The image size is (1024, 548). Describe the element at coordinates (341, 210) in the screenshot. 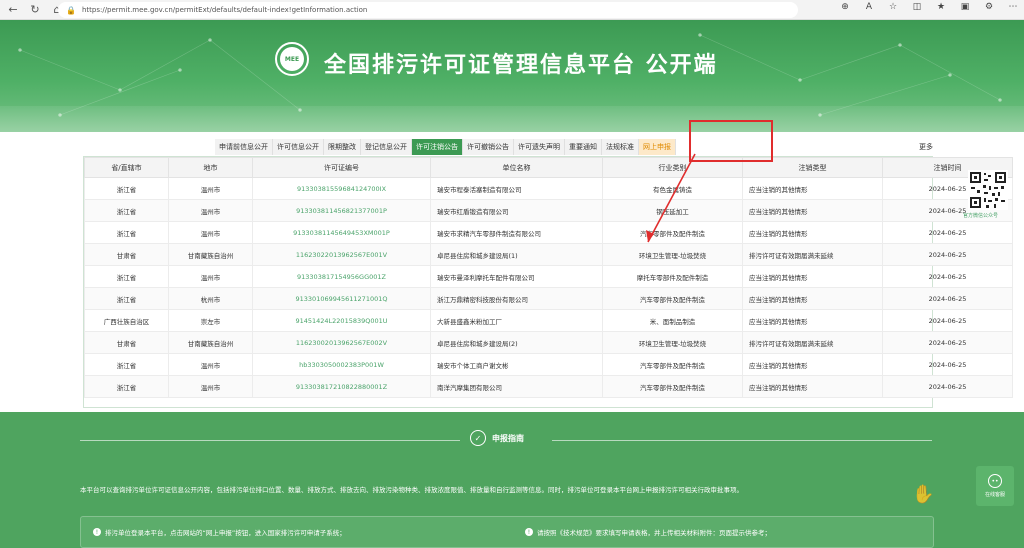

I see `permit-number-link: 913303811456821377001P` at that location.